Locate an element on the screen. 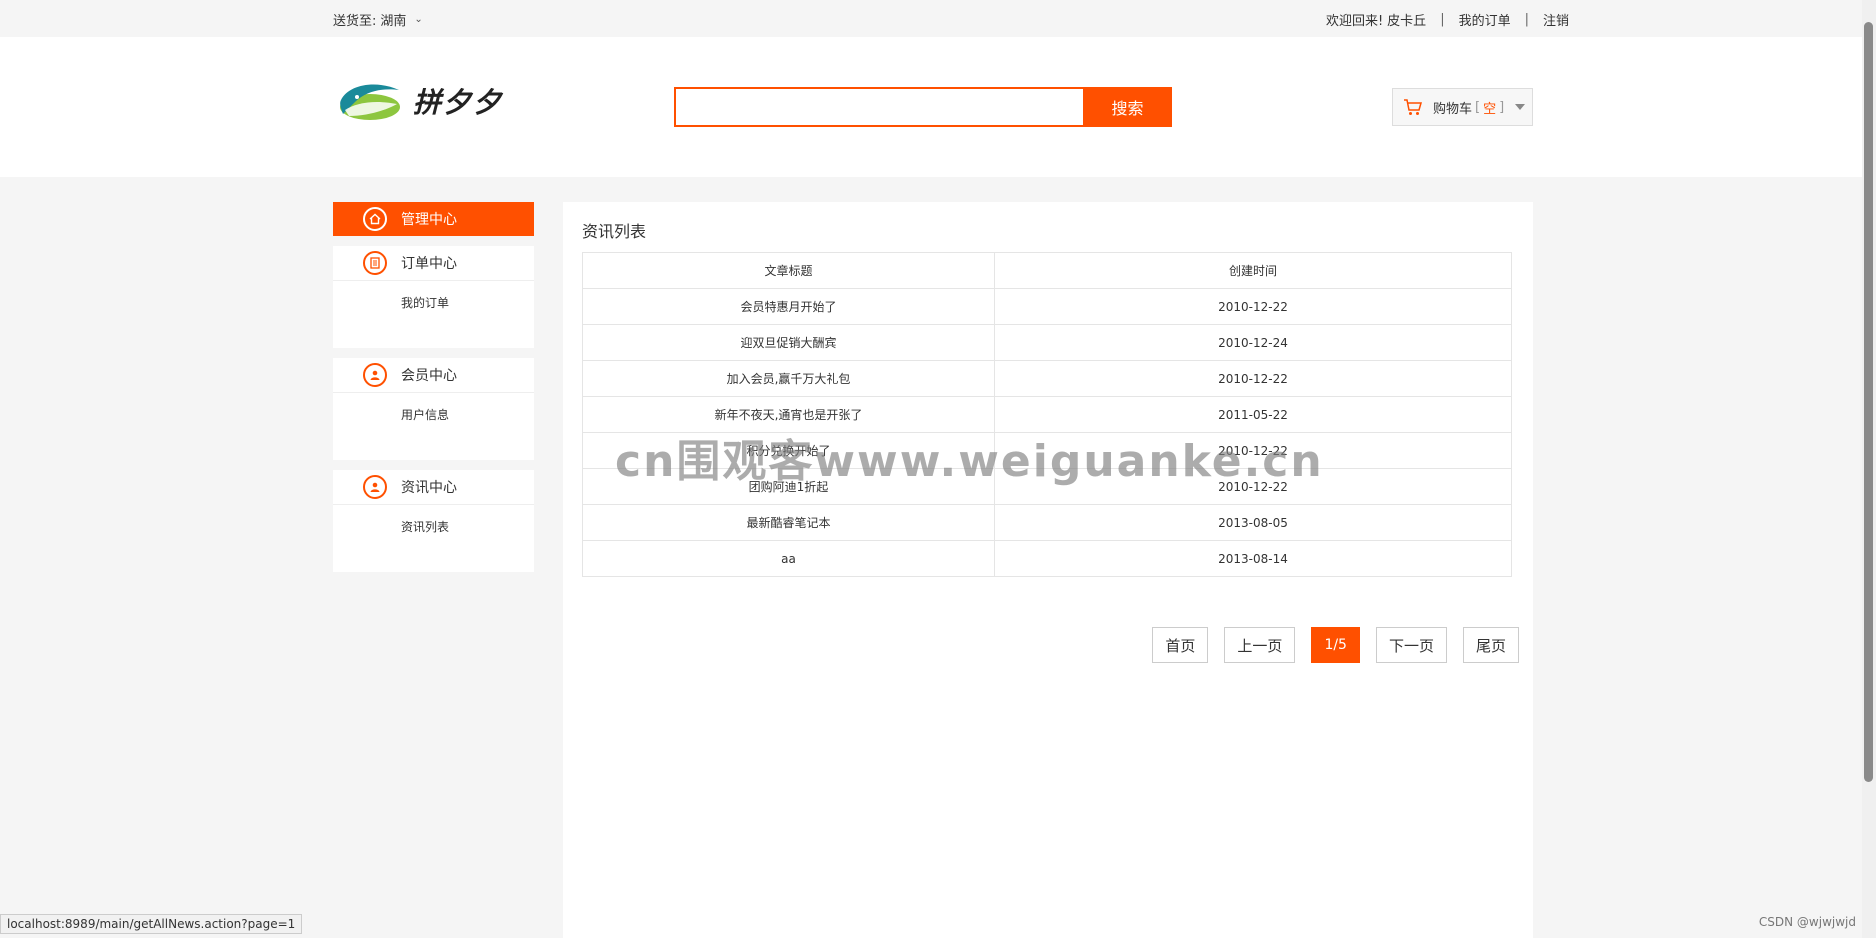  sidebar-group-label: 会员中心 is located at coordinates (429, 376).